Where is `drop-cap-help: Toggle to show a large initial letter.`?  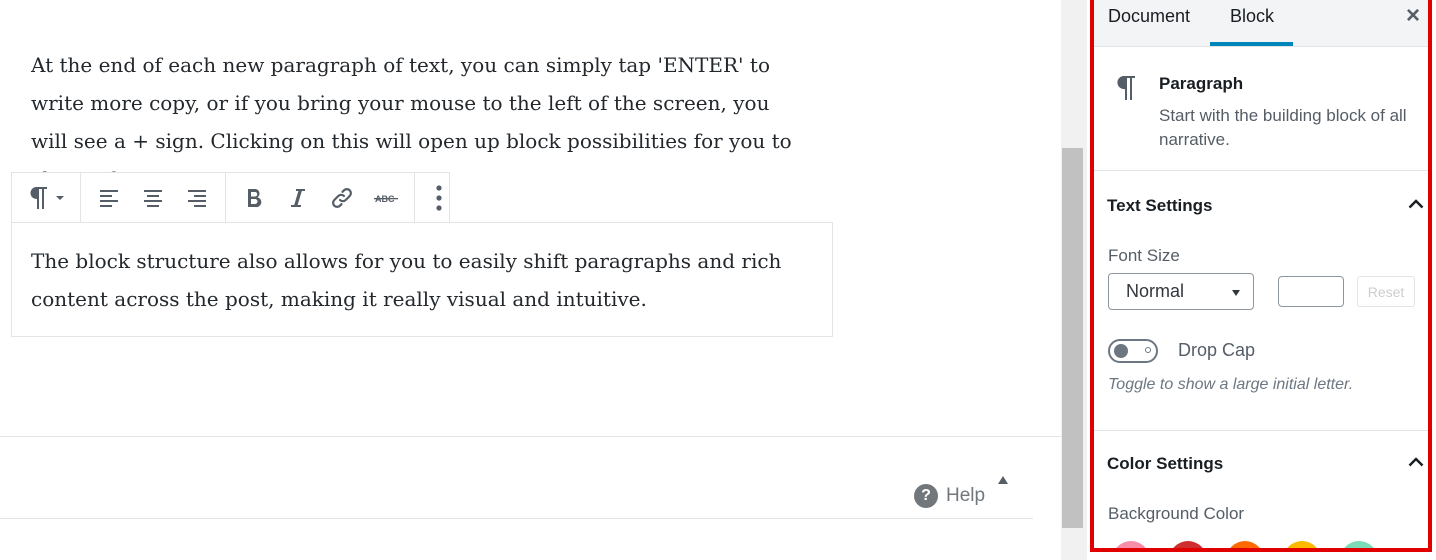
drop-cap-help: Toggle to show a large initial letter. is located at coordinates (1231, 384).